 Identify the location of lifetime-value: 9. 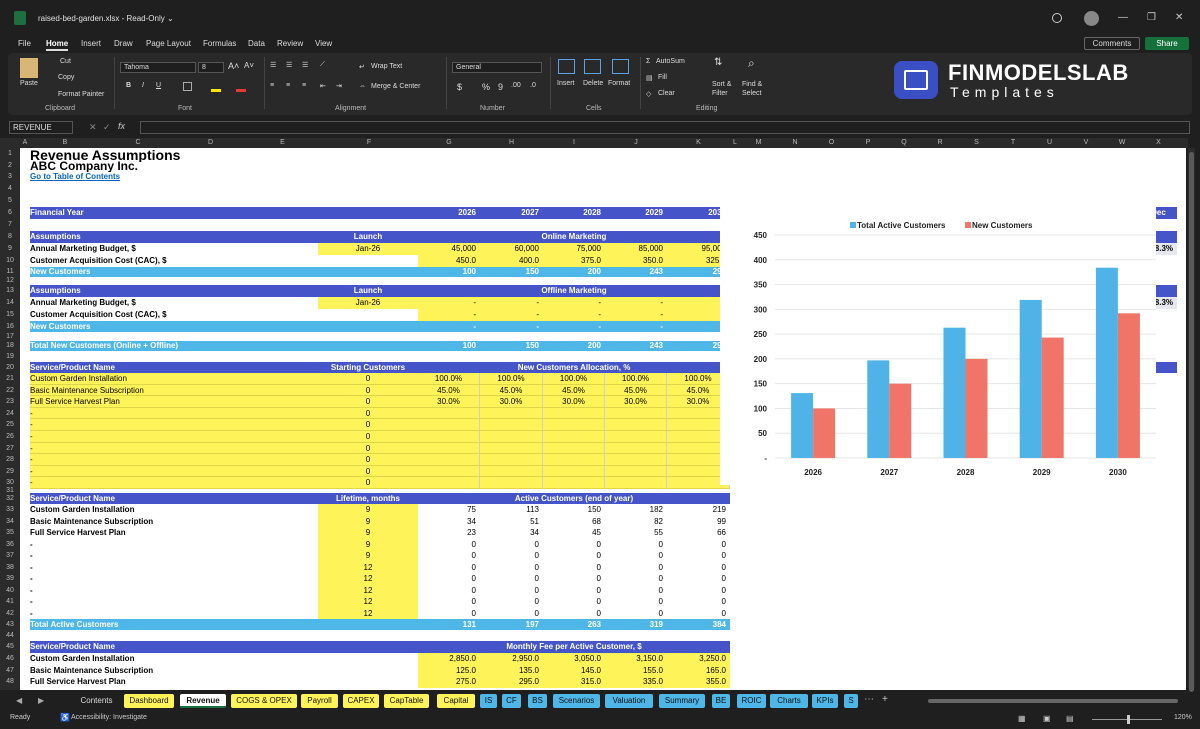
(368, 533).